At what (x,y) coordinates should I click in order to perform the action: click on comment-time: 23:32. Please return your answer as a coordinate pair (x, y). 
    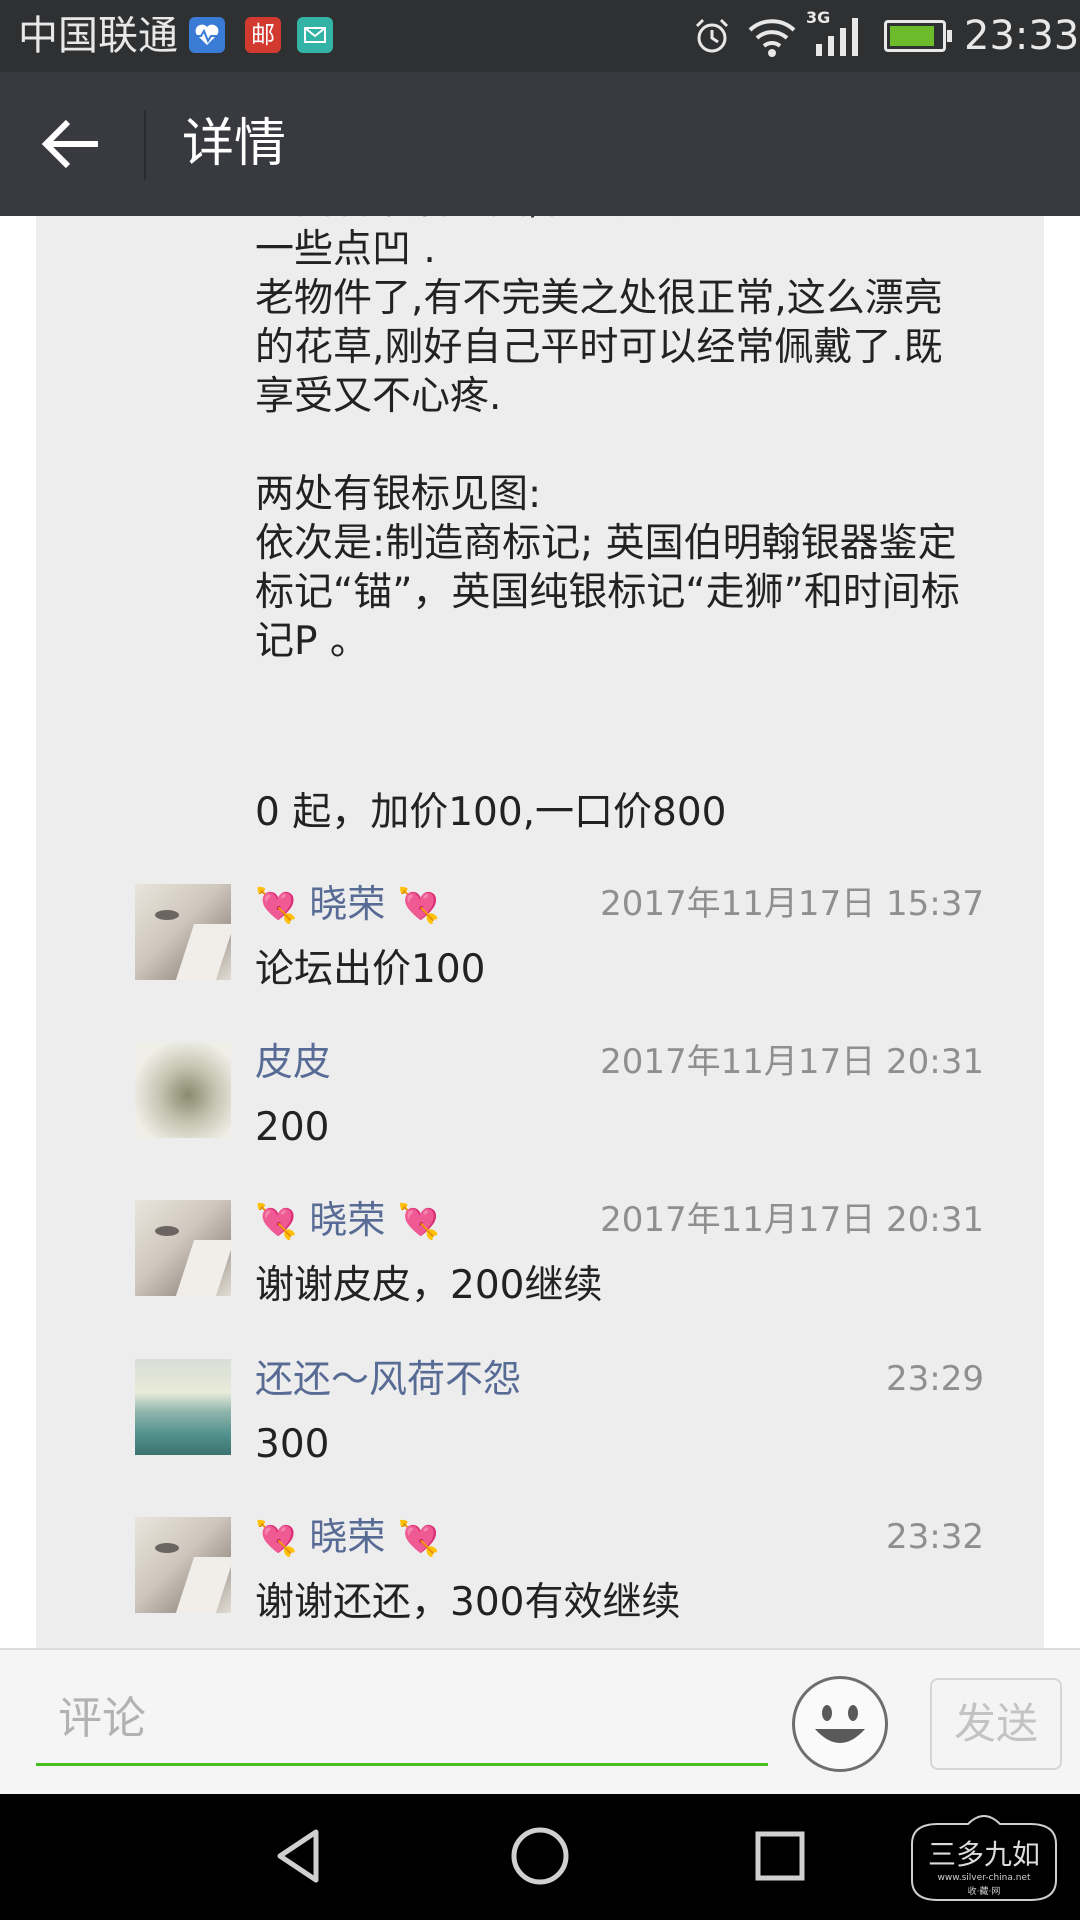
    Looking at the image, I should click on (935, 1537).